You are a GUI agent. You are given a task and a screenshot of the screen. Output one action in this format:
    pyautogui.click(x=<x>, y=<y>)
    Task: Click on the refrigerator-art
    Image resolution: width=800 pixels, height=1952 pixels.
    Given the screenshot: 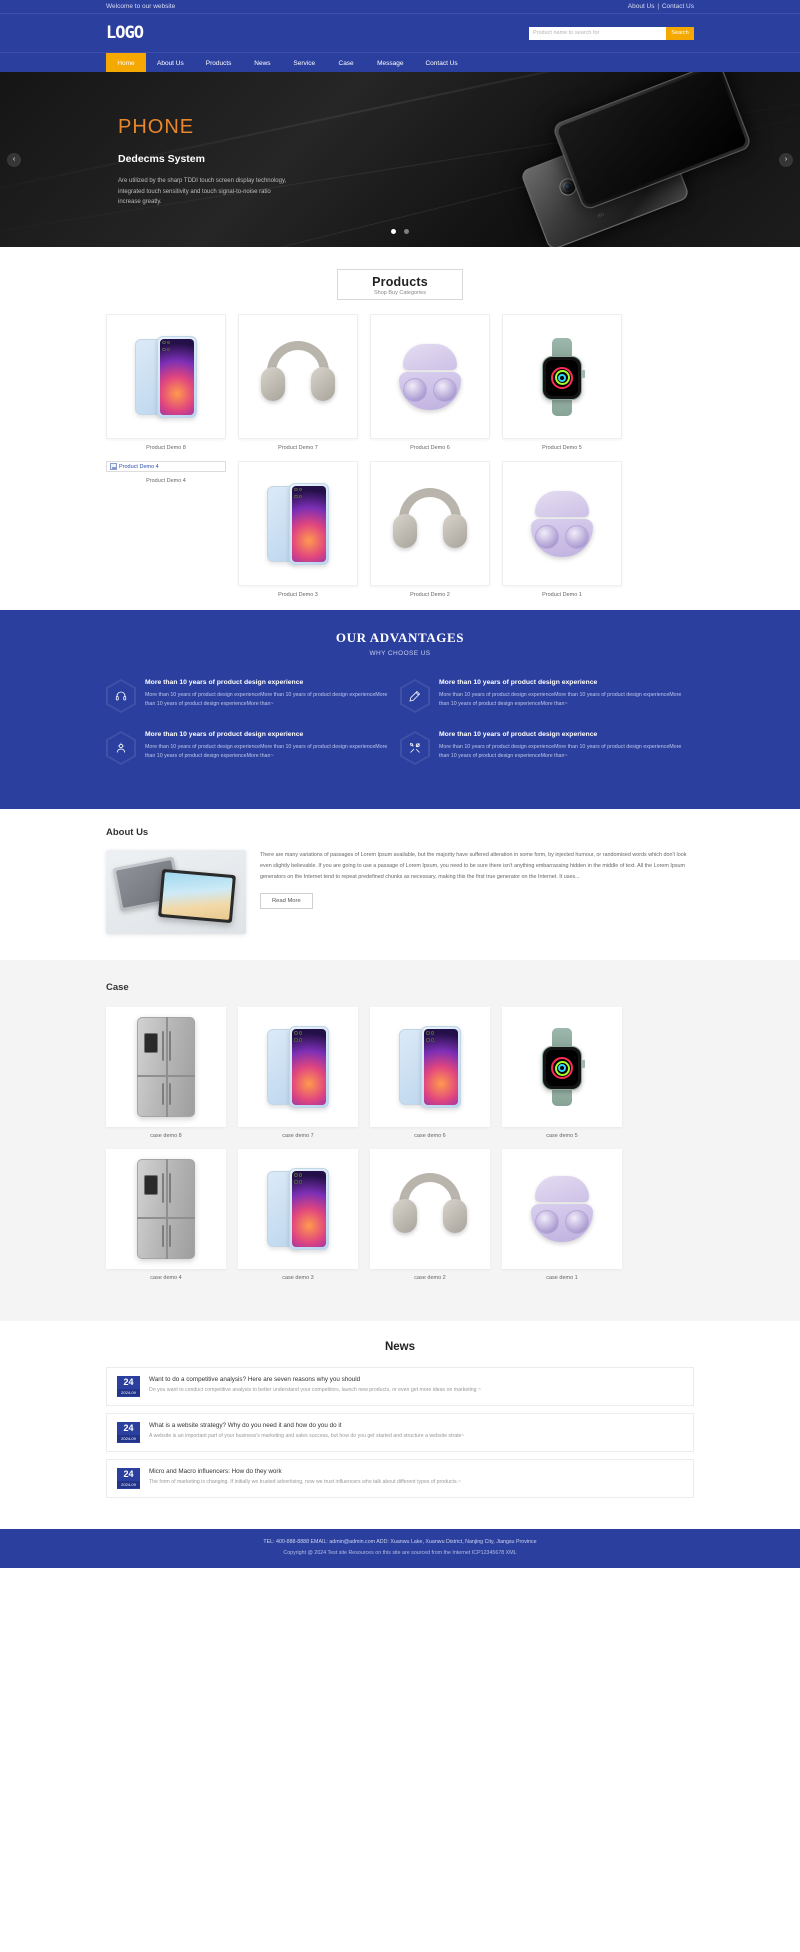 What is the action you would take?
    pyautogui.click(x=166, y=1209)
    